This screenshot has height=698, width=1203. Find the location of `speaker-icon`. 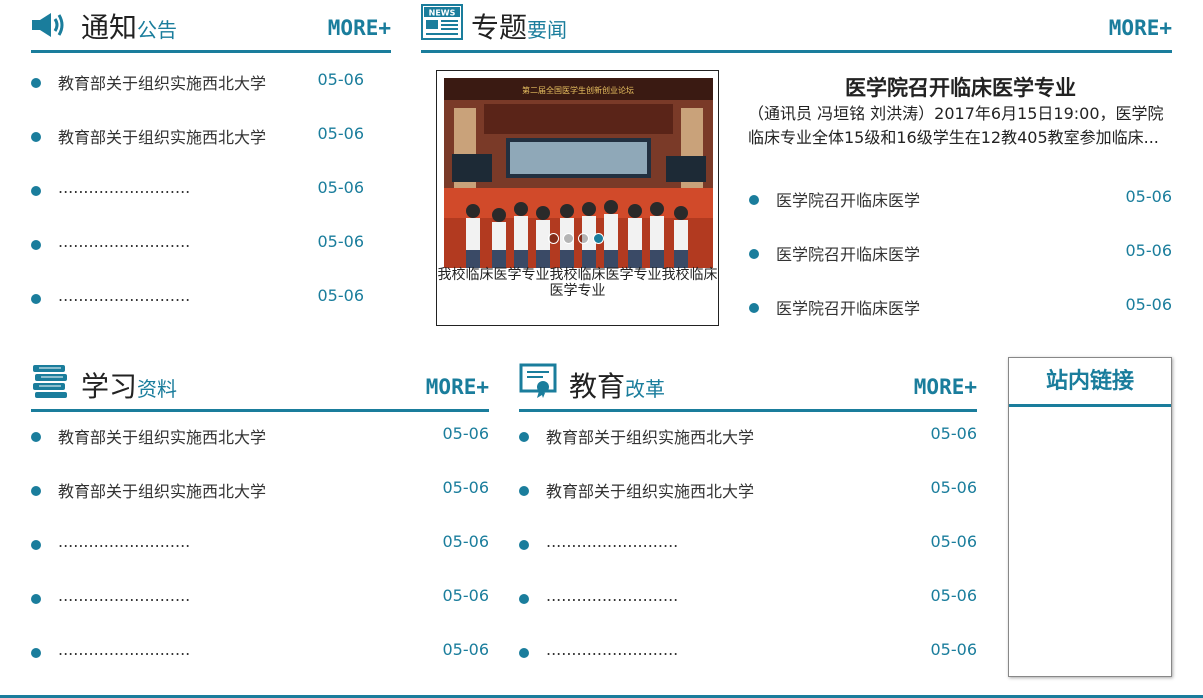

speaker-icon is located at coordinates (49, 27).